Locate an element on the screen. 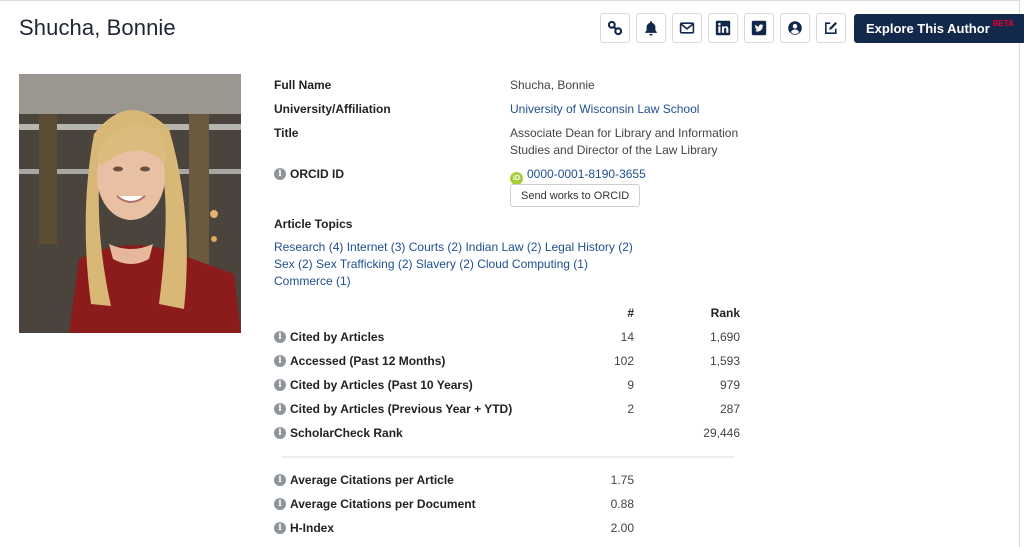 This screenshot has height=547, width=1024. average-value: 0.88 is located at coordinates (622, 504).